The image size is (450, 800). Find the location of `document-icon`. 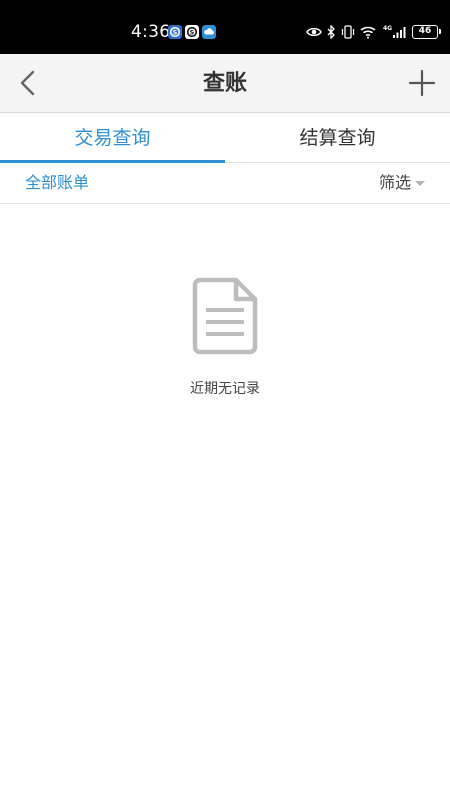

document-icon is located at coordinates (225, 316).